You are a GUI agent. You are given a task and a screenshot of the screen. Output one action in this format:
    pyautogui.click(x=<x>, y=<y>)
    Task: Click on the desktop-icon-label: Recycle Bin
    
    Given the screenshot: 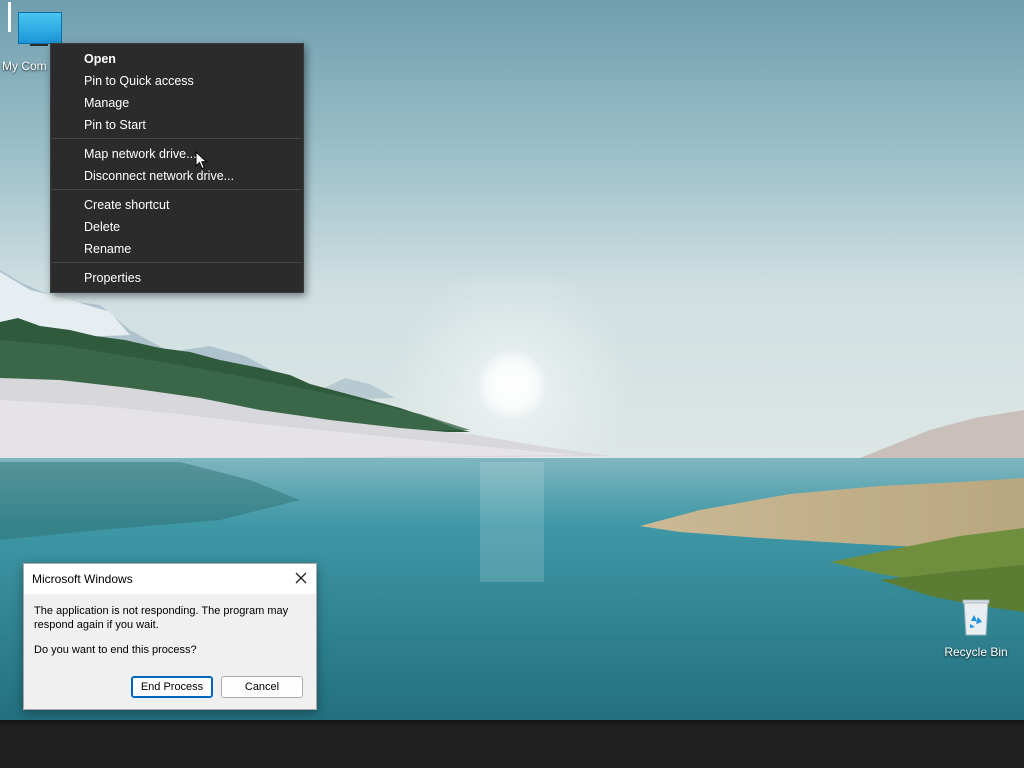 What is the action you would take?
    pyautogui.click(x=976, y=652)
    